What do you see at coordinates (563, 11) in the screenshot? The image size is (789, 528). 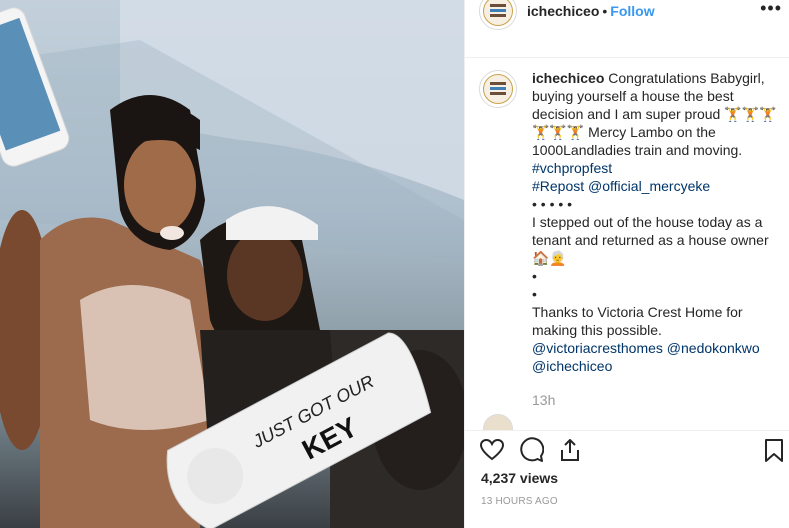 I see `header-username: ichechiceo` at bounding box center [563, 11].